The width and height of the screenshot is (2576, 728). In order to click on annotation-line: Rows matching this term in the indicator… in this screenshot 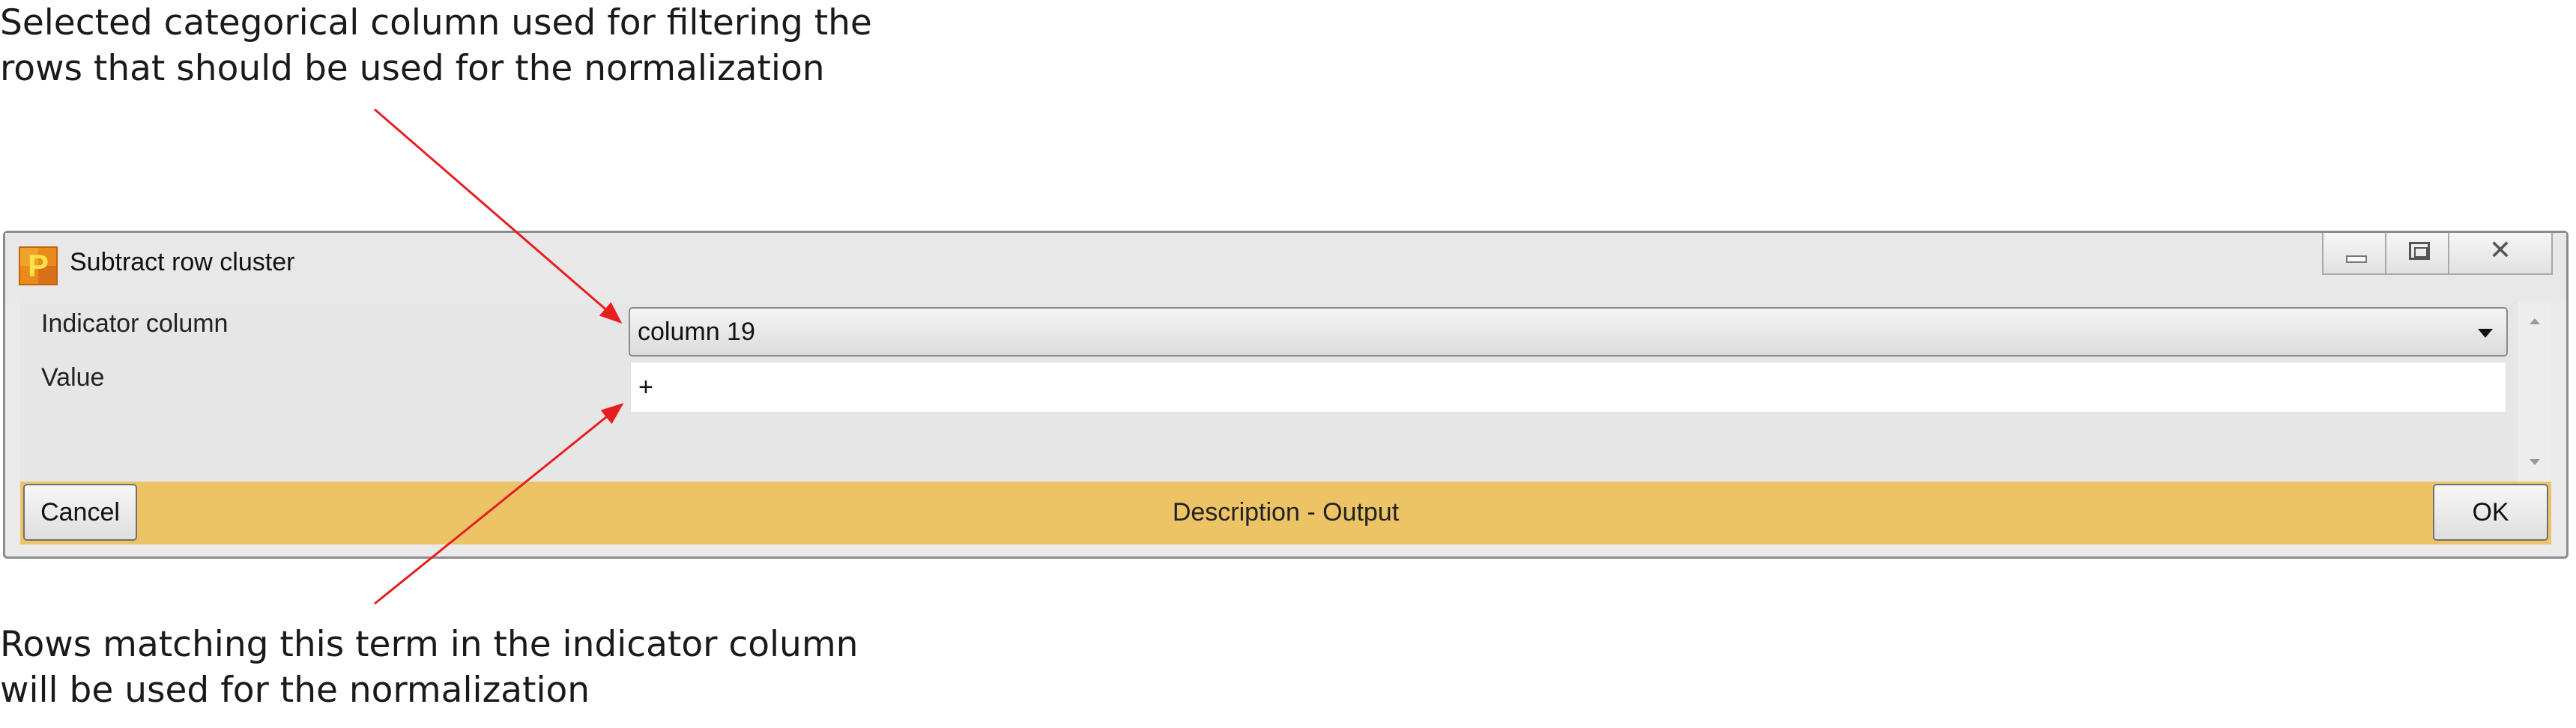, I will do `click(429, 644)`.